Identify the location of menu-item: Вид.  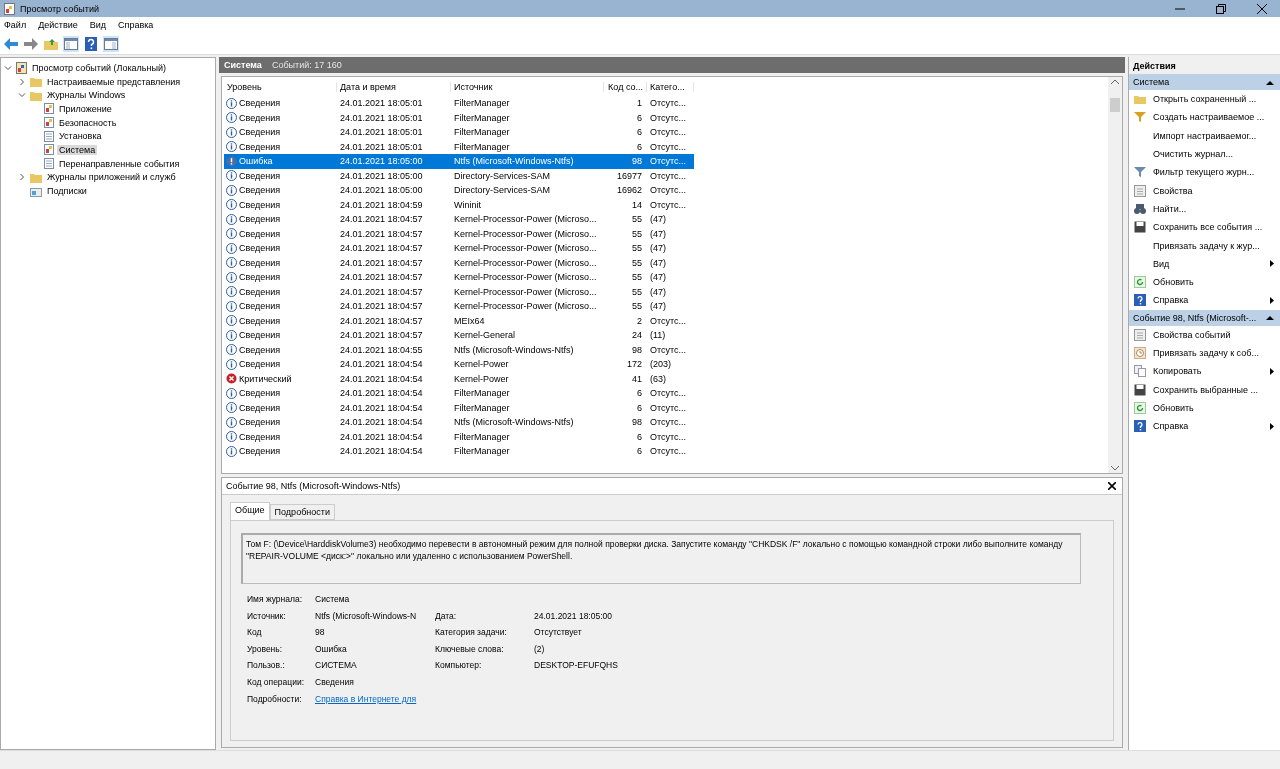
(97, 25).